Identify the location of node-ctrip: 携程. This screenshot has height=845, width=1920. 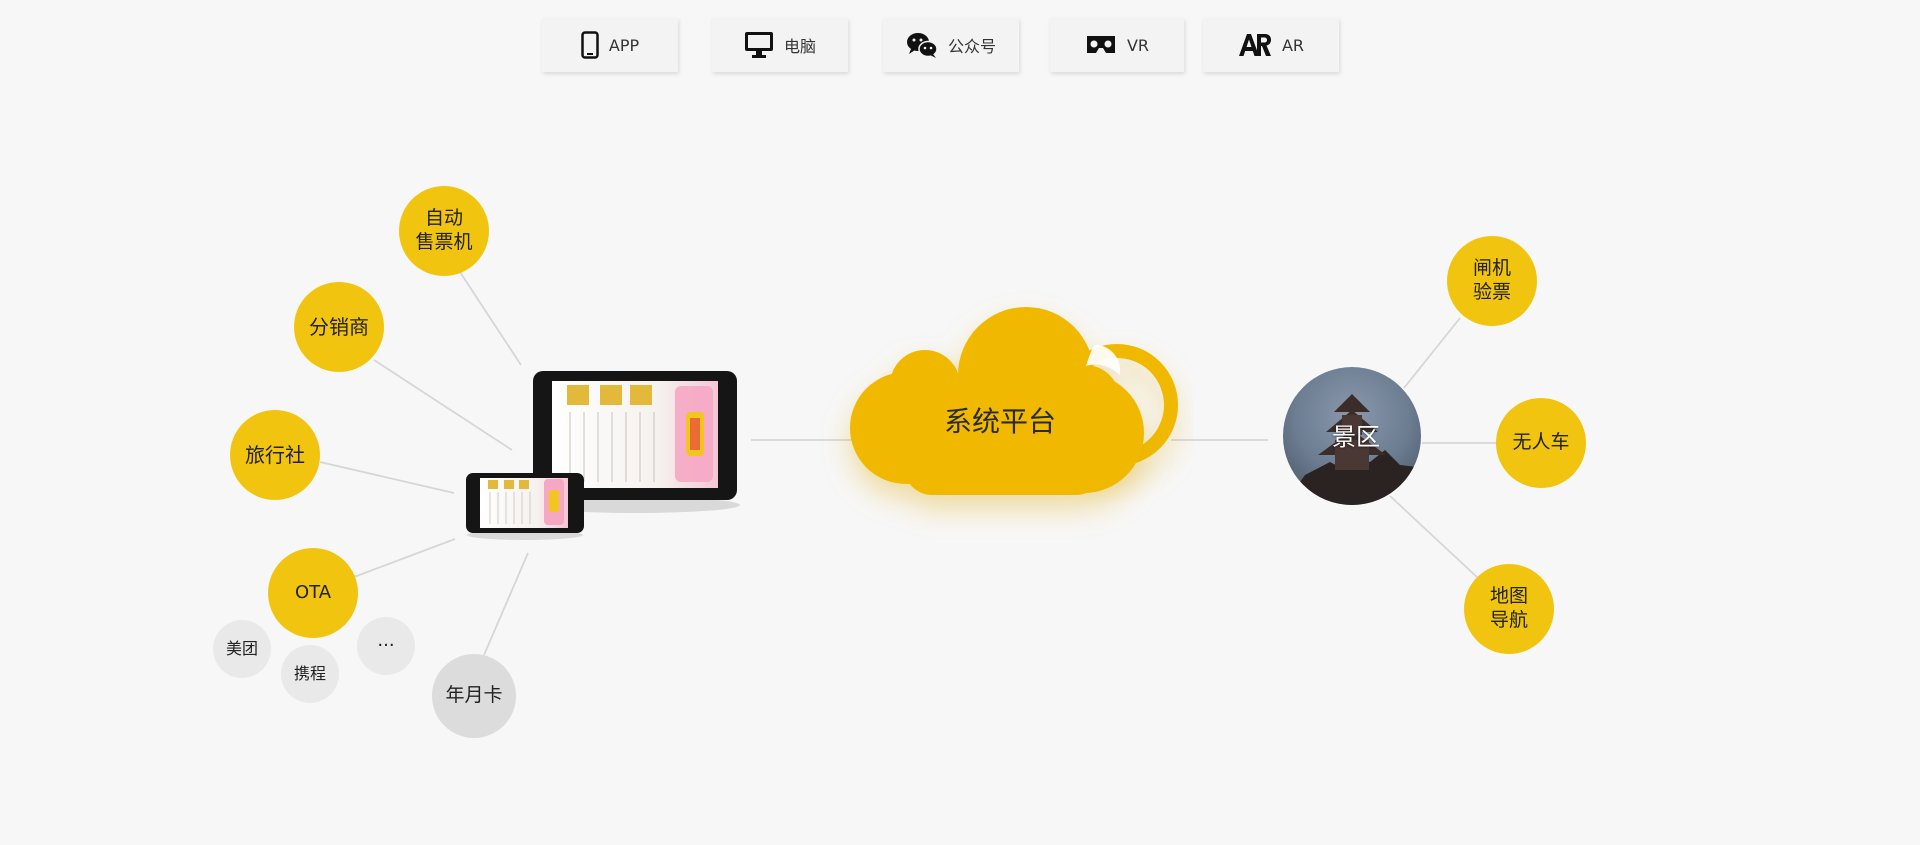
(310, 674).